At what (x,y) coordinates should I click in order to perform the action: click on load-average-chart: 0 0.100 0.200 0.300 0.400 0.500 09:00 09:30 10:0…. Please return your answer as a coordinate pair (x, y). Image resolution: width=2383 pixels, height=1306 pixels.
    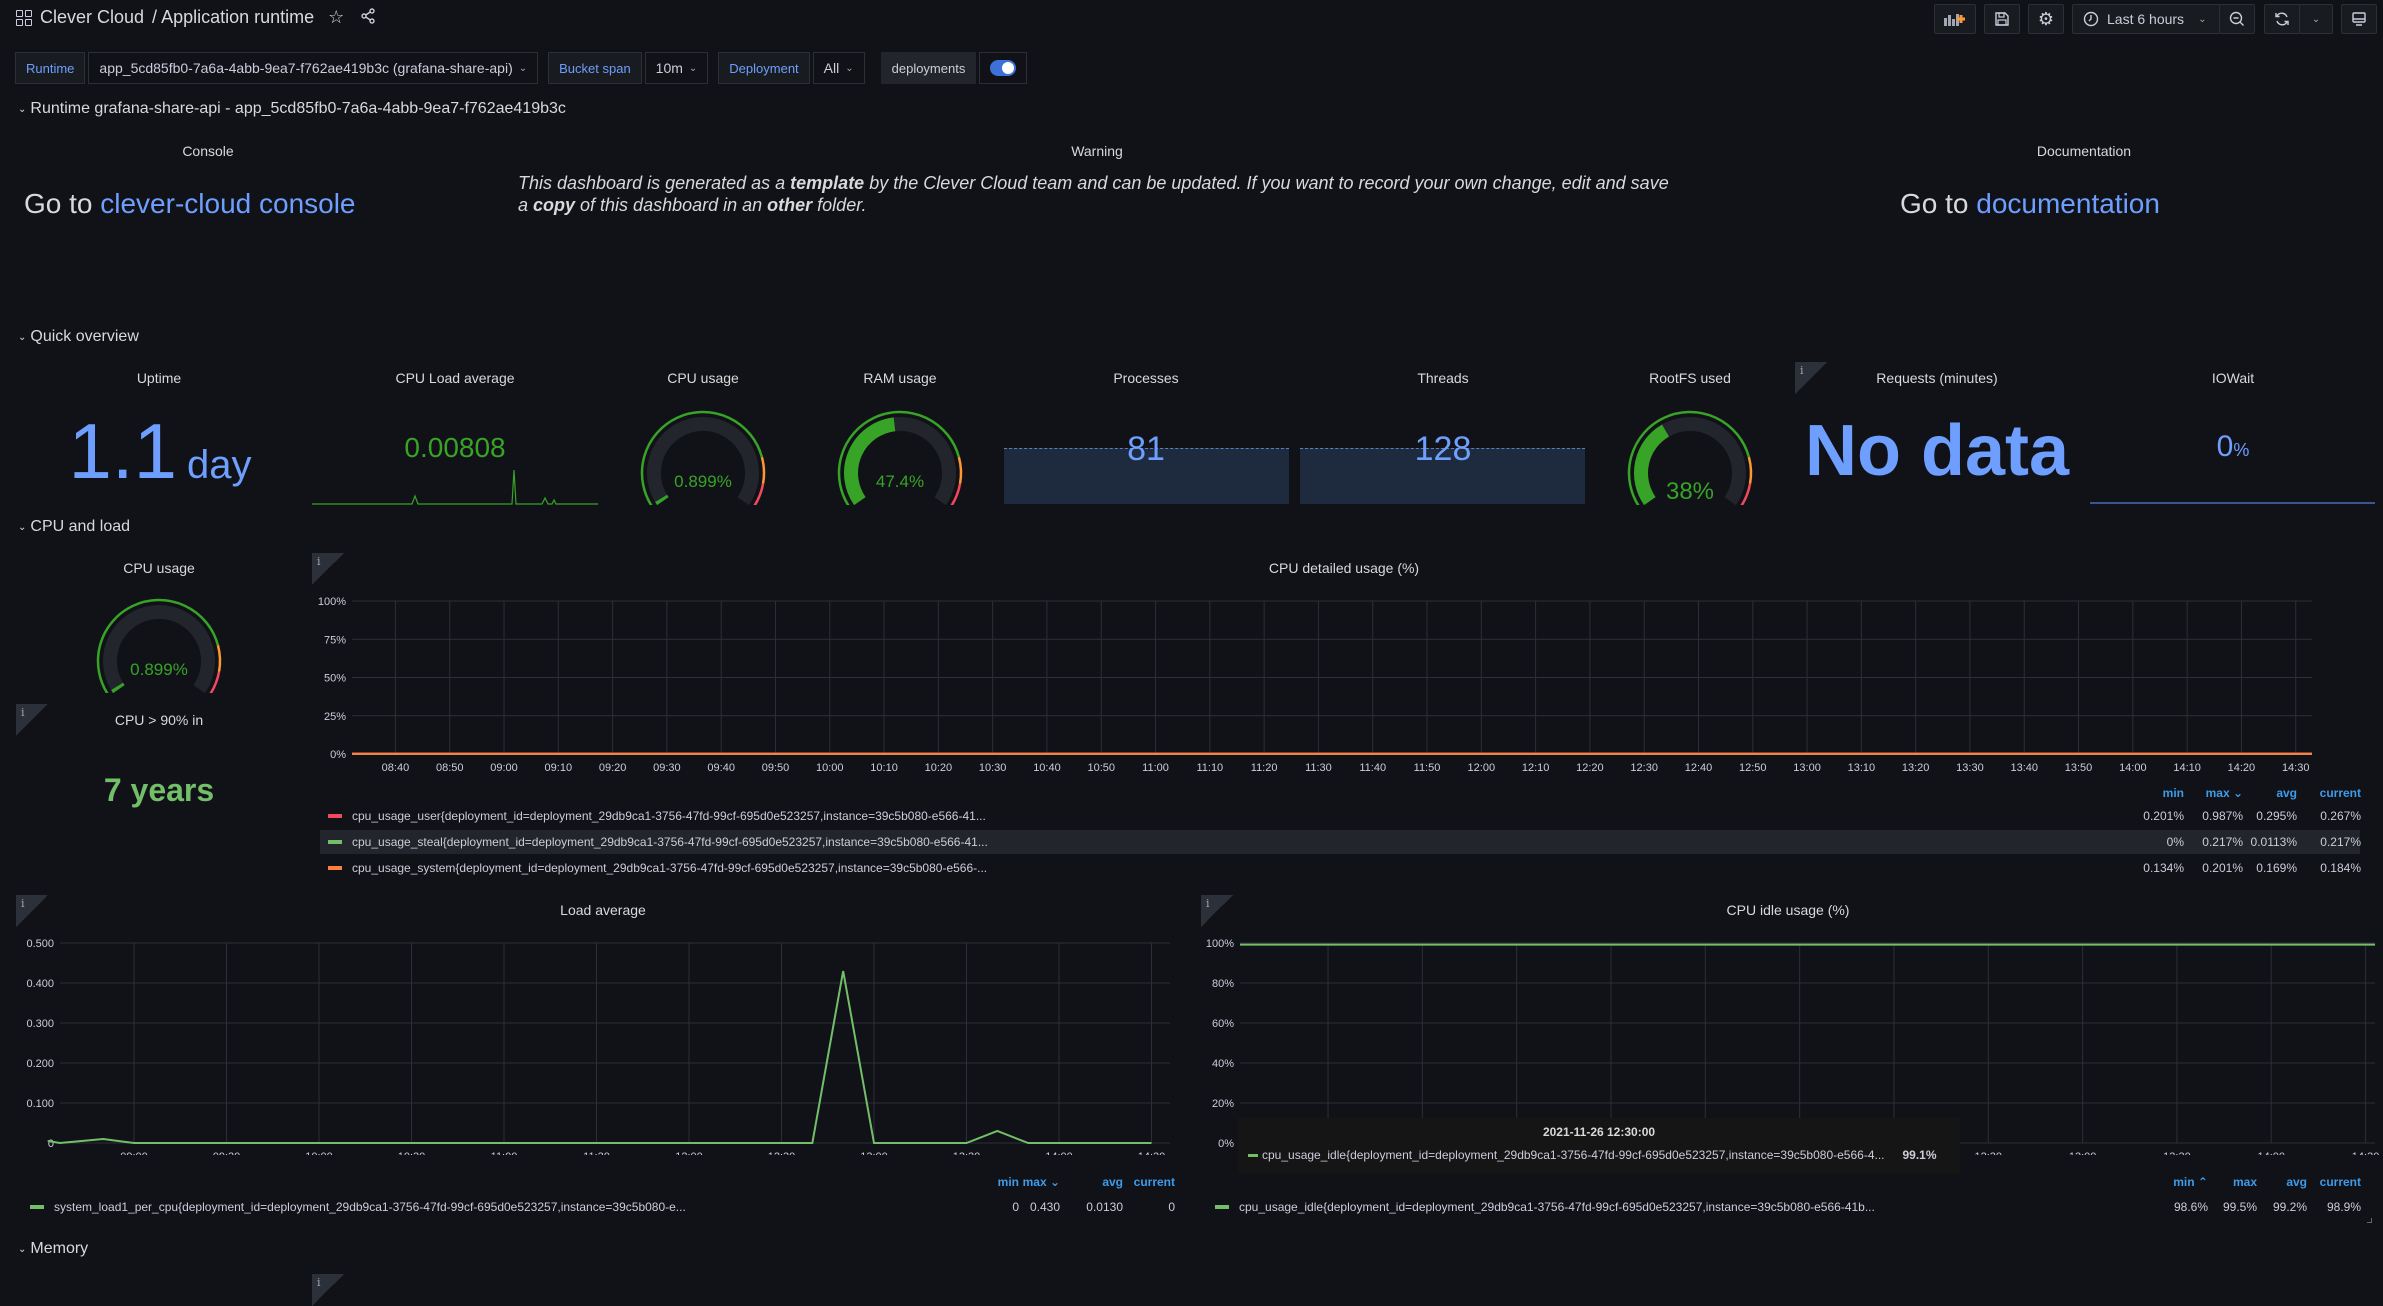
    Looking at the image, I should click on (590, 1042).